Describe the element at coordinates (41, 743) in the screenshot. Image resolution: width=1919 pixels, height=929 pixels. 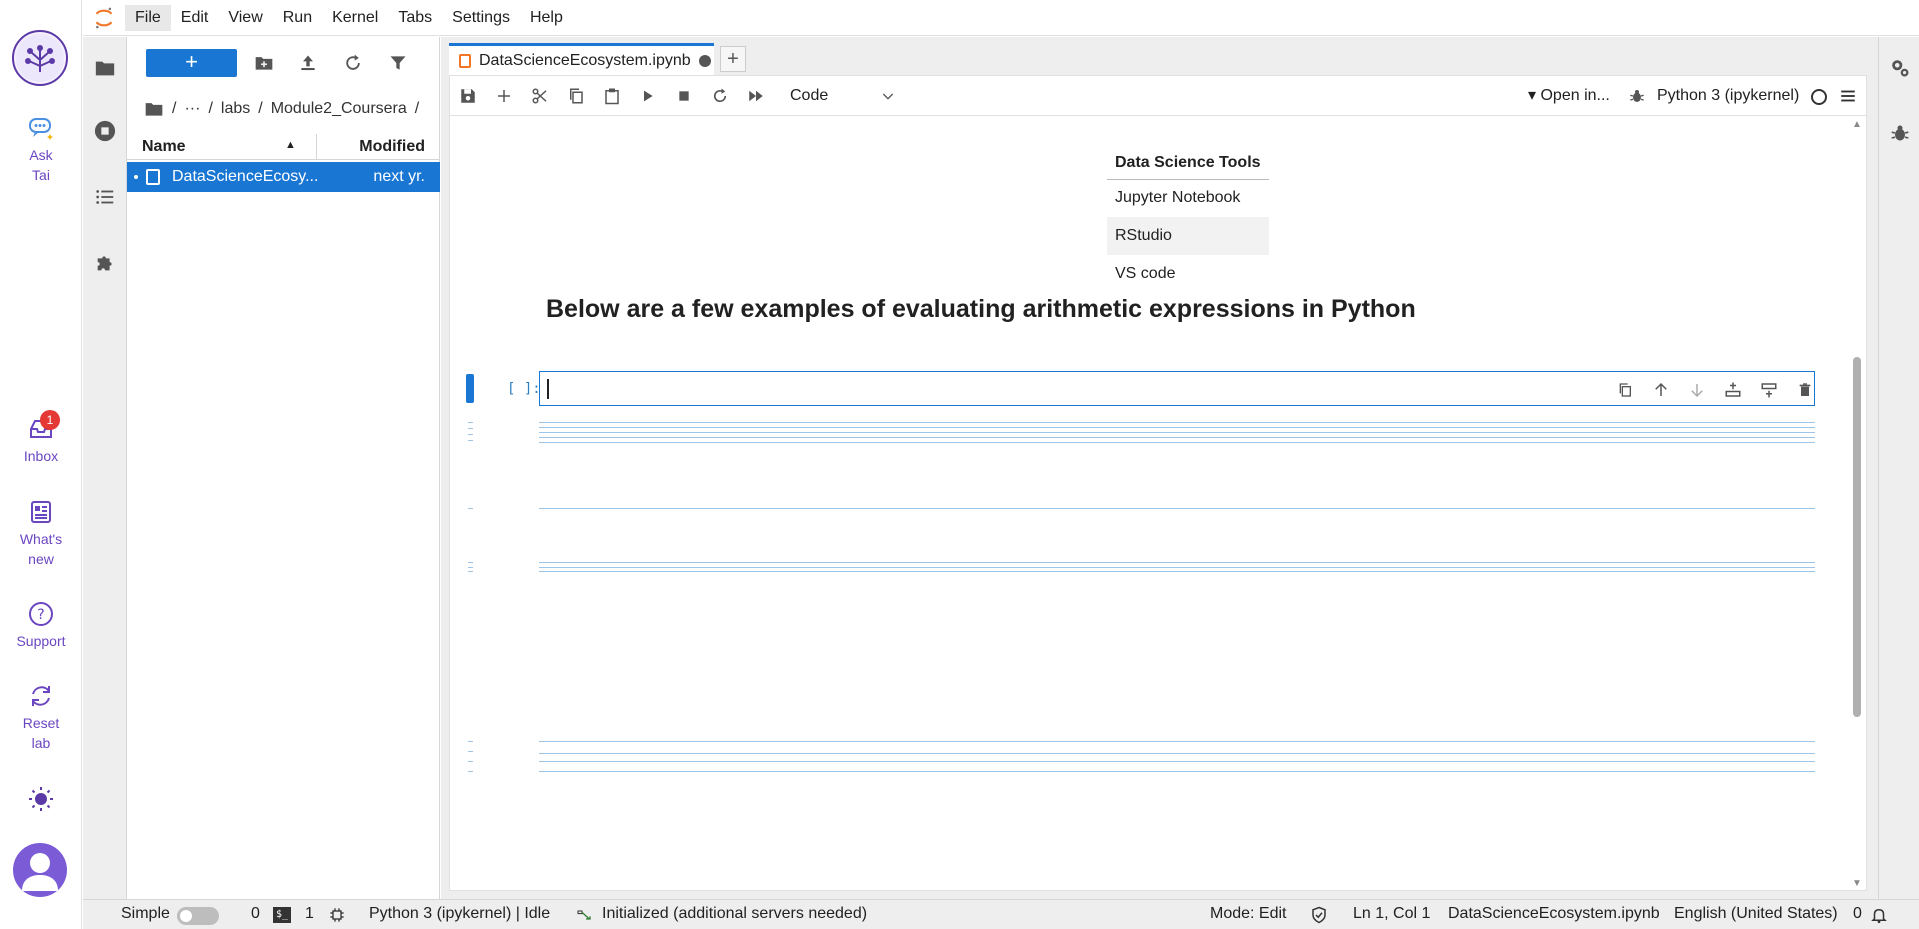
I see `reset-lab-label-2: lab` at that location.